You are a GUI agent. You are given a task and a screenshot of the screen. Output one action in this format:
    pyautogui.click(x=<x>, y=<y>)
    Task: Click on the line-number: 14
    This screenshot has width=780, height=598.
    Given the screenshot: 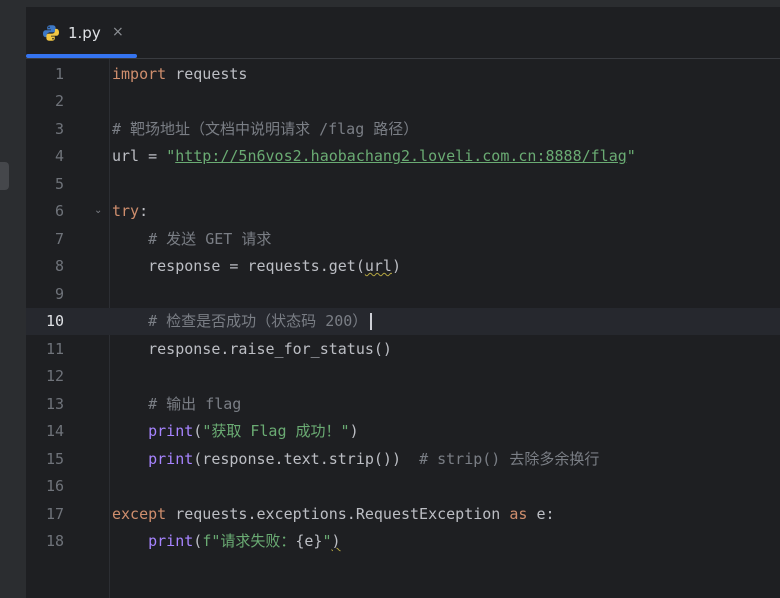 What is the action you would take?
    pyautogui.click(x=54, y=431)
    